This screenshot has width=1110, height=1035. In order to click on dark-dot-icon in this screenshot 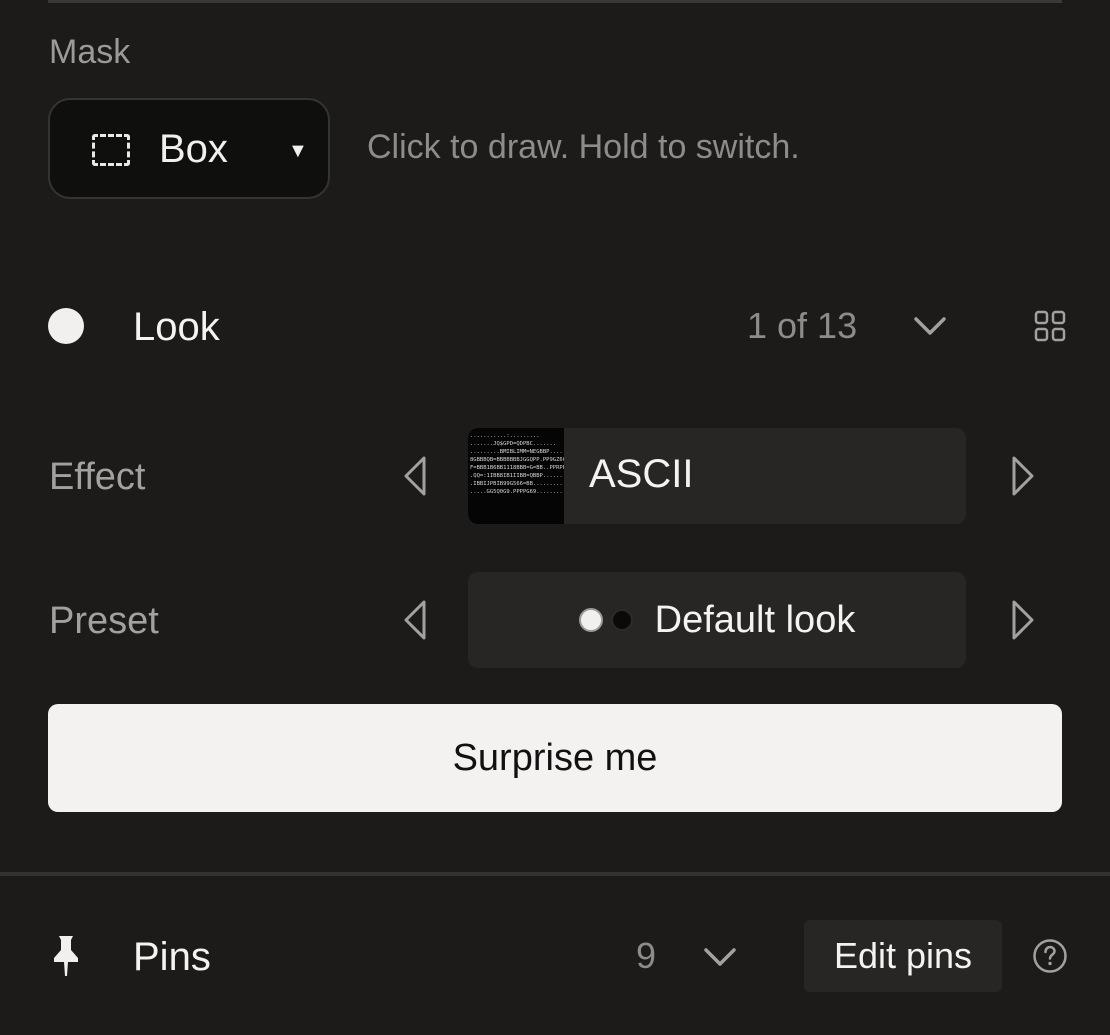, I will do `click(621, 620)`.